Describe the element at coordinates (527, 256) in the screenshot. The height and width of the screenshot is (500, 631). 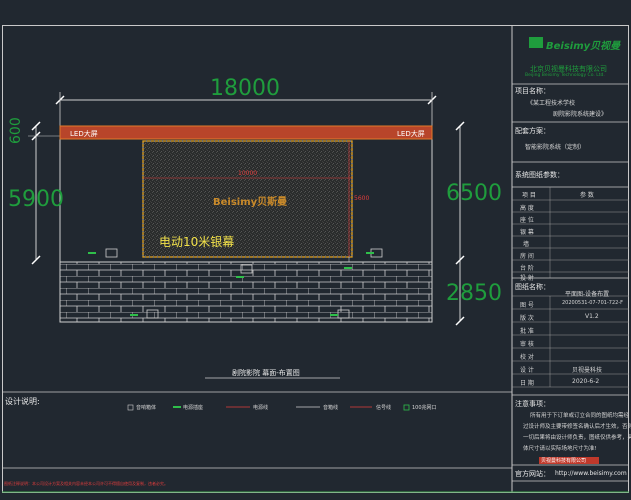
I see `params-row: 房 间` at that location.